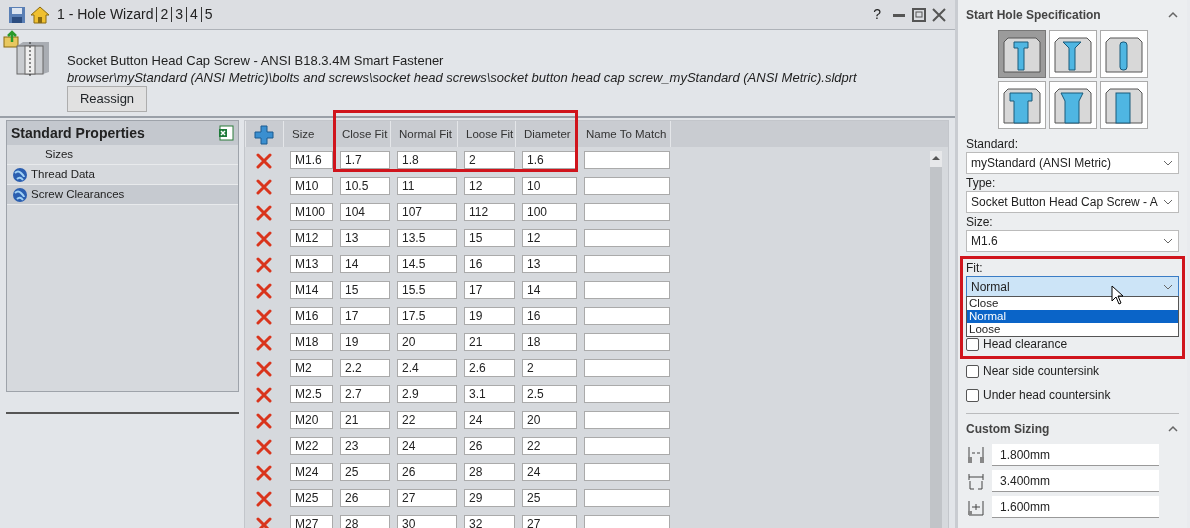 This screenshot has height=528, width=1190. I want to click on table-cell: 2.6, so click(489, 368).